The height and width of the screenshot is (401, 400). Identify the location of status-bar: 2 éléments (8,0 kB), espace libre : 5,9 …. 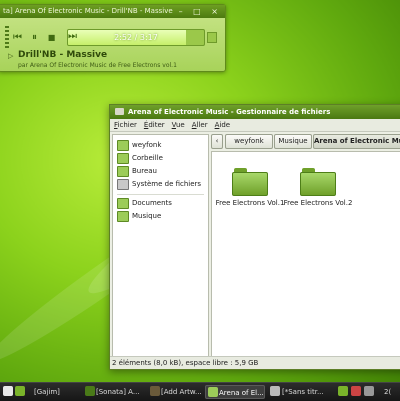
(255, 362).